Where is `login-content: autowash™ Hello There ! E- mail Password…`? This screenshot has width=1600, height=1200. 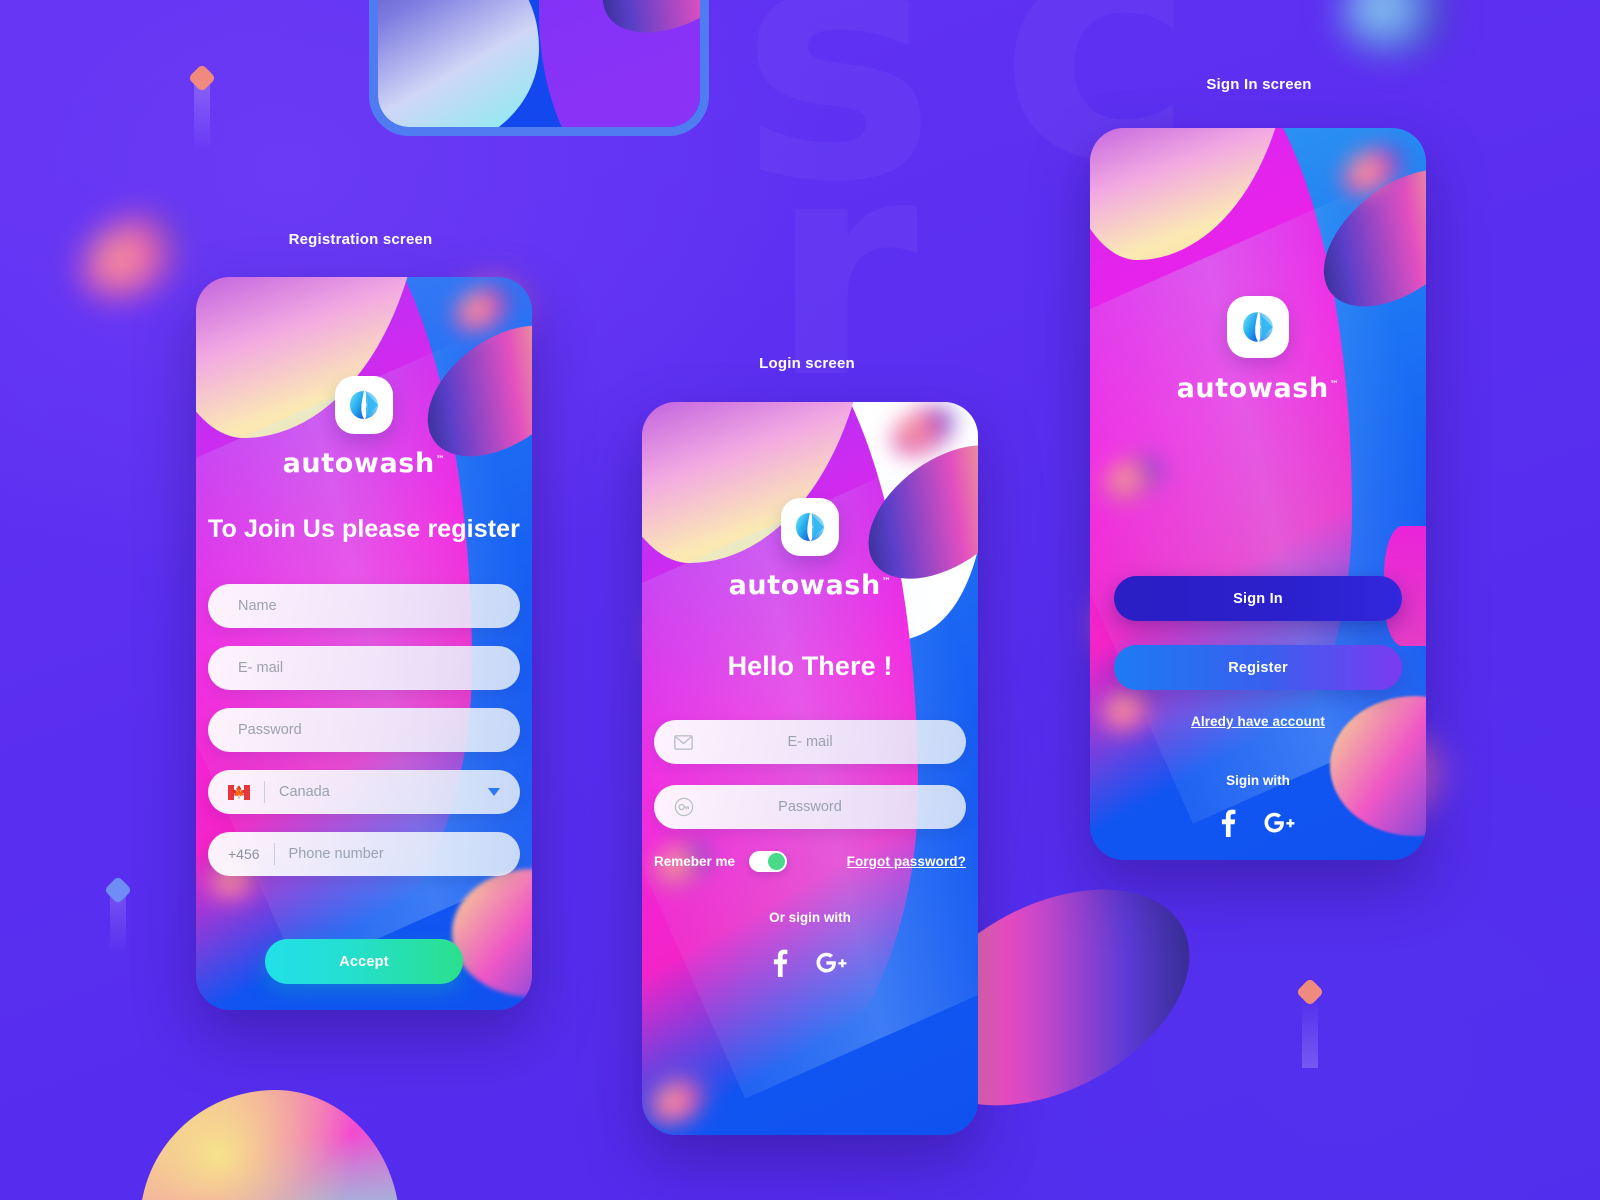
login-content: autowash™ Hello There ! E- mail Password… is located at coordinates (810, 768).